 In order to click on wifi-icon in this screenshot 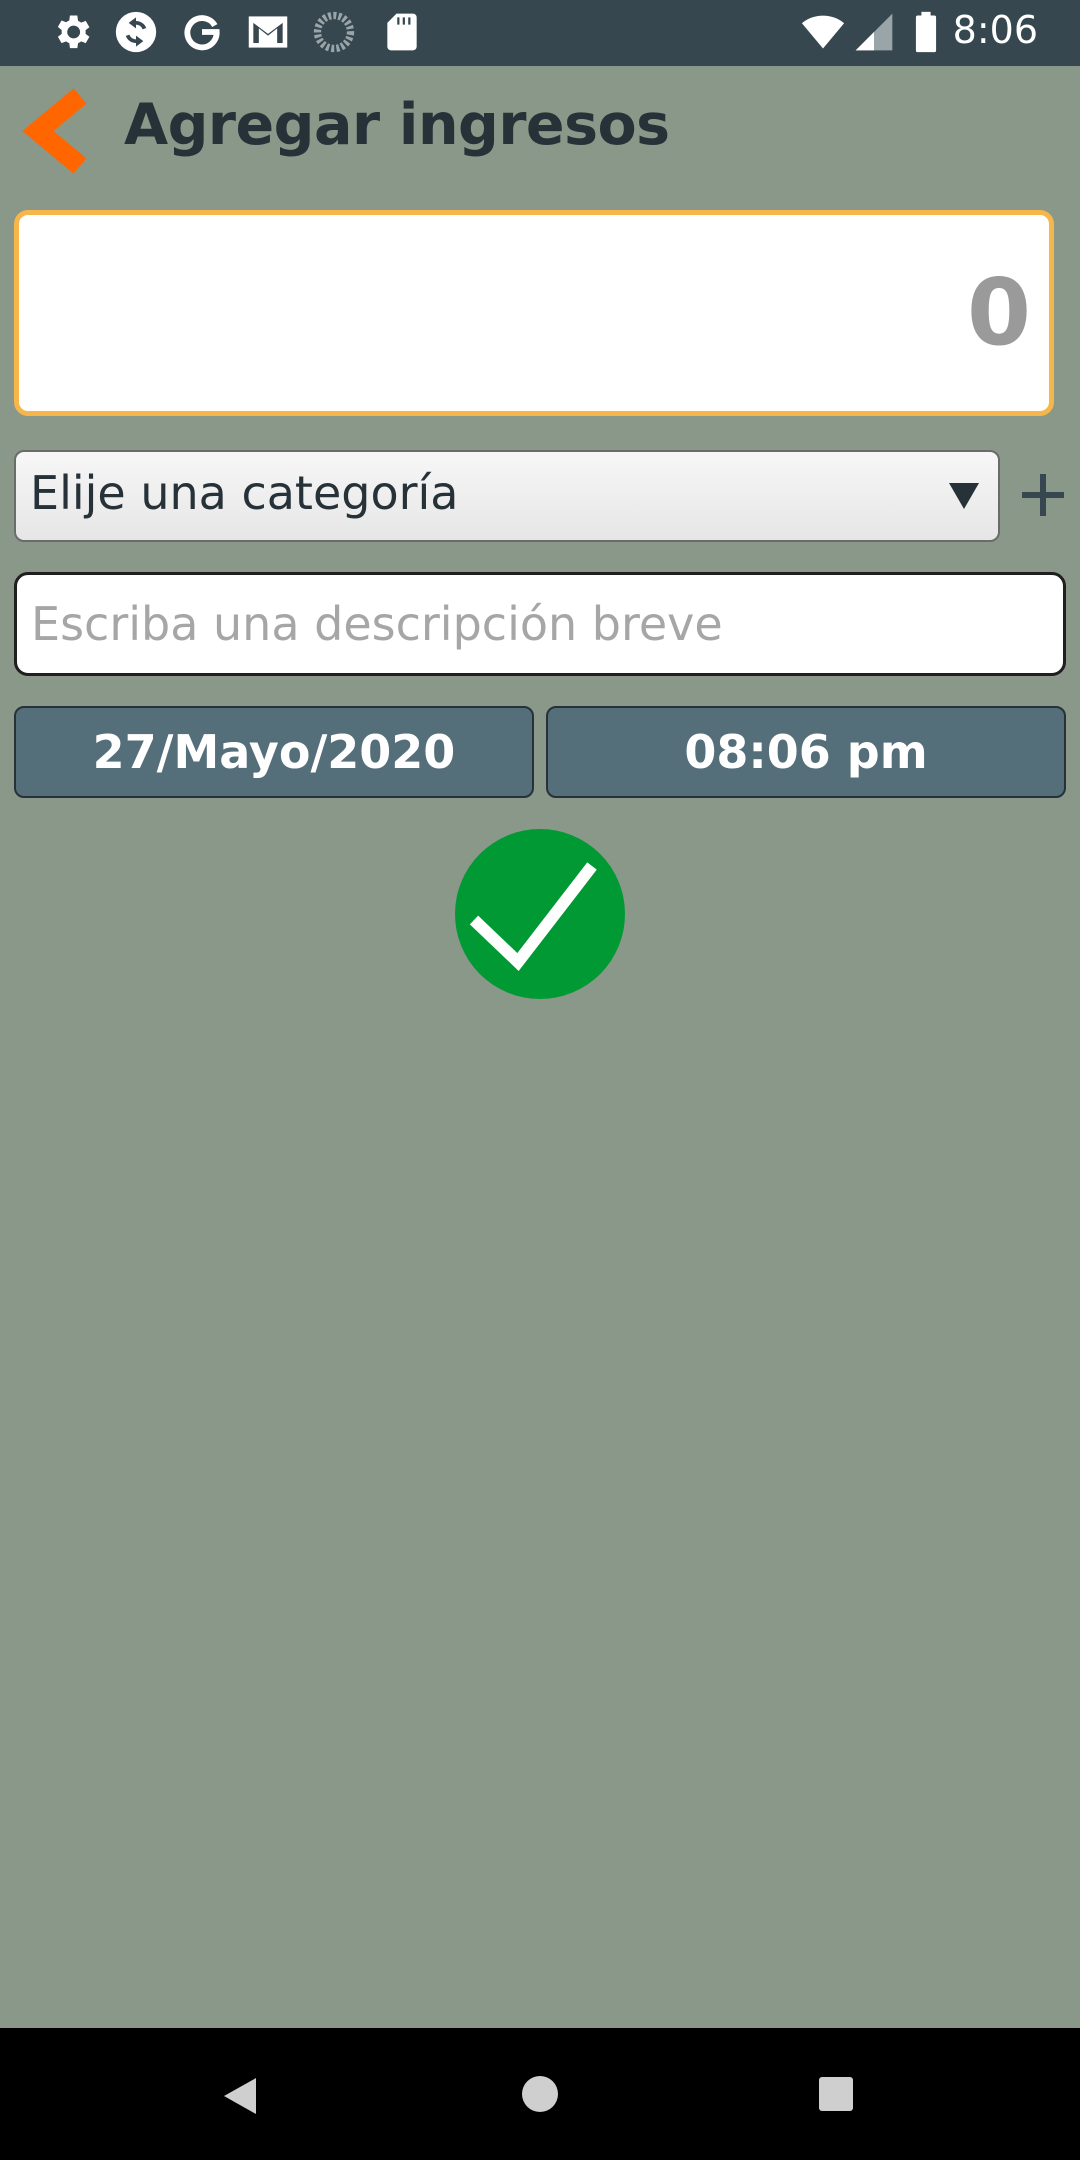, I will do `click(823, 32)`.